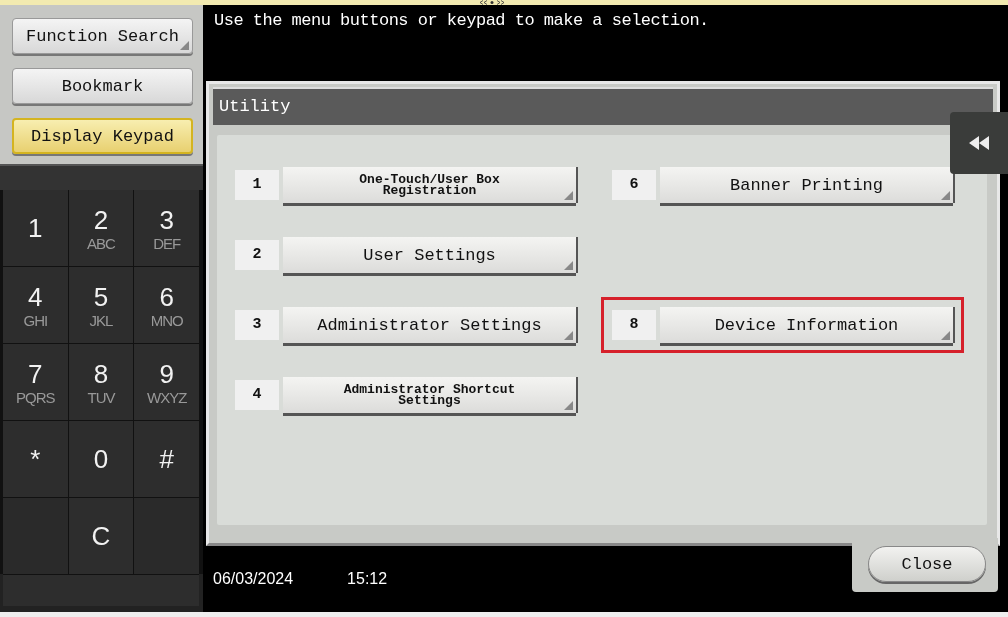 The image size is (1008, 617). I want to click on double-left-arrow-icon, so click(979, 143).